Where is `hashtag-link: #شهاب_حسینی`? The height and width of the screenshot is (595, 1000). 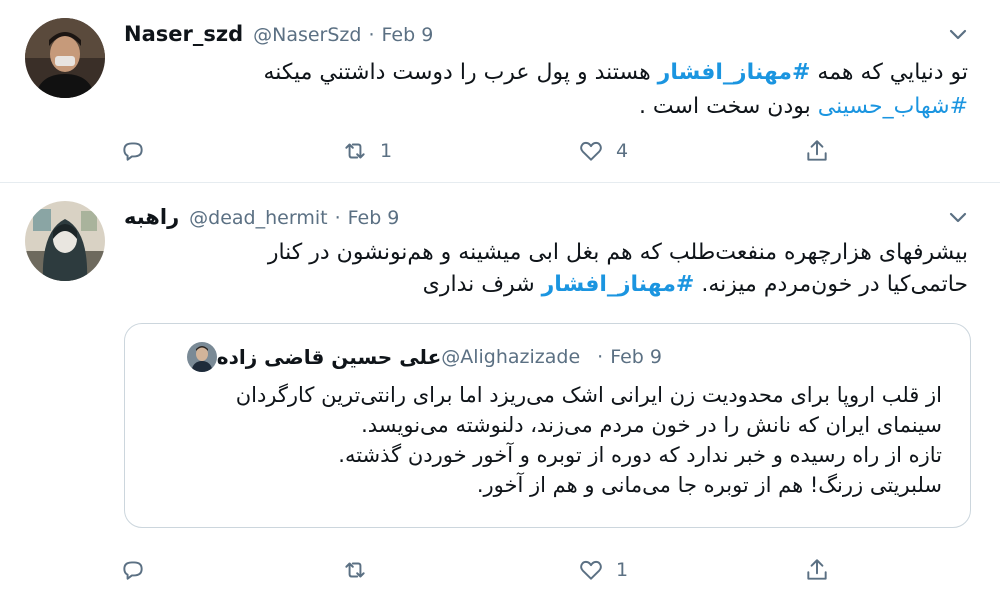
hashtag-link: #شهاب_حسینی is located at coordinates (893, 106).